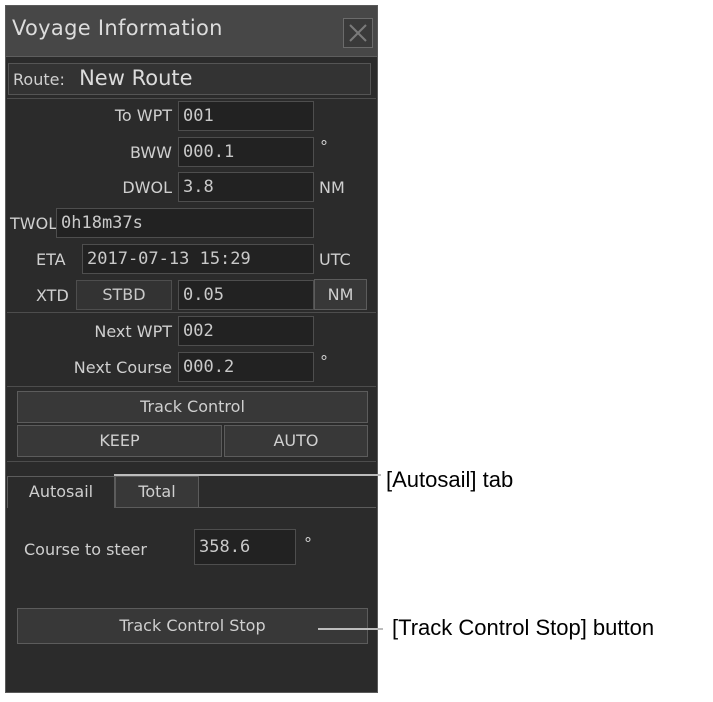 Image resolution: width=713 pixels, height=702 pixels. I want to click on autosail-tab-annotation: [Autosail] tab, so click(450, 479).